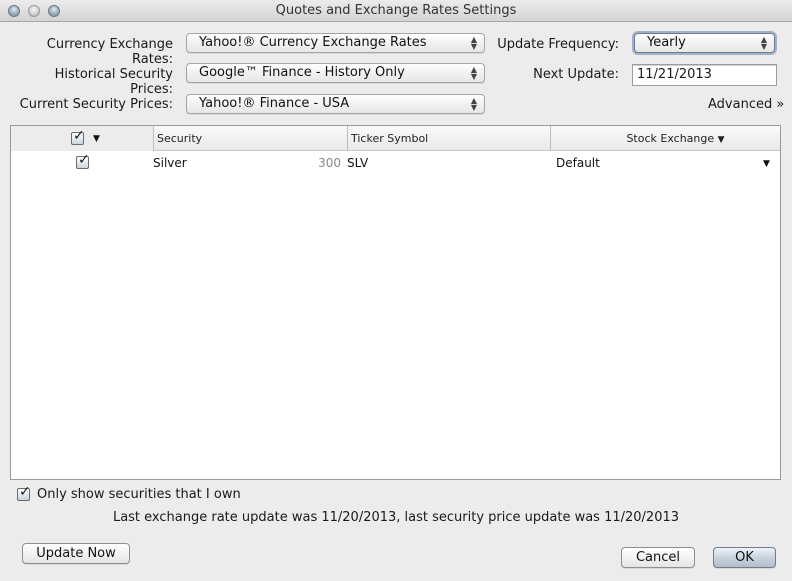  I want to click on update-frequency-label: Update Frequency:, so click(558, 44).